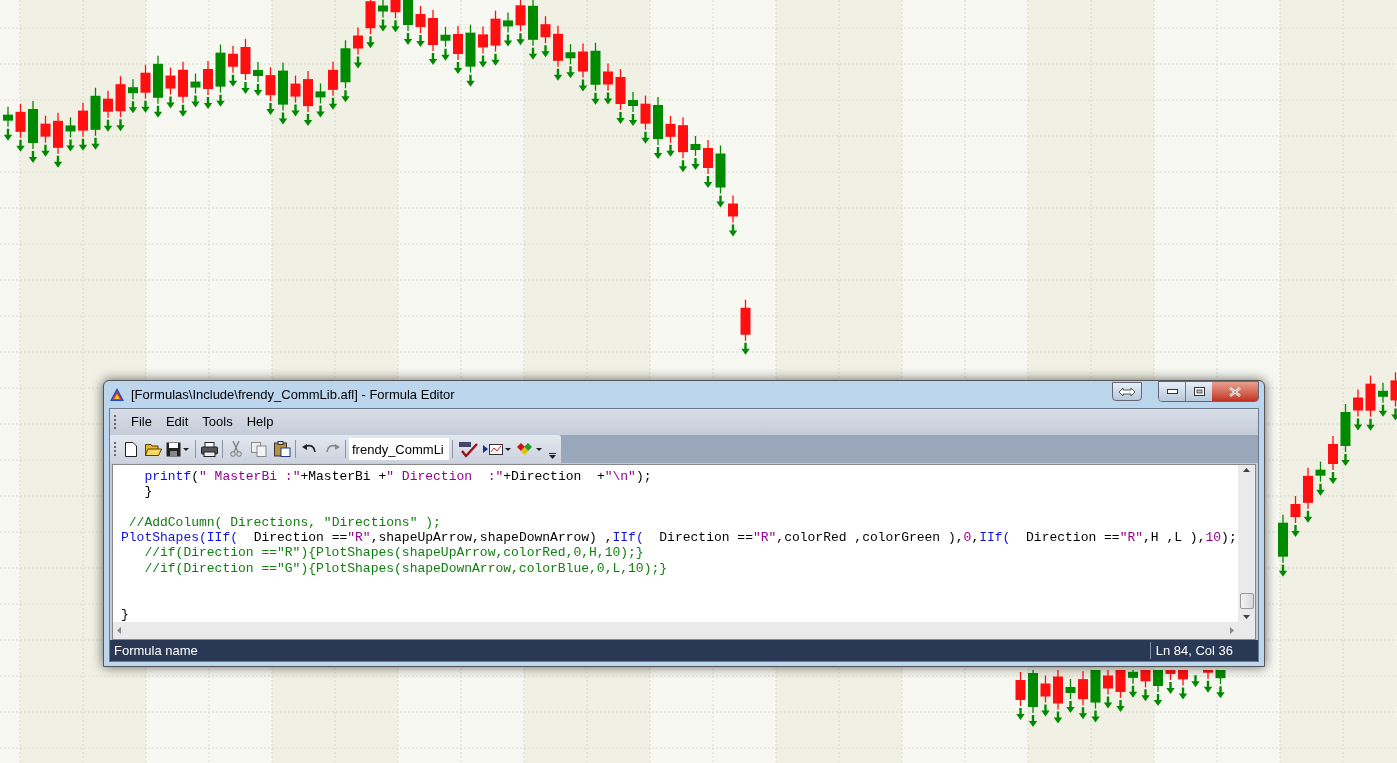  What do you see at coordinates (260, 422) in the screenshot?
I see `menu-item: Help` at bounding box center [260, 422].